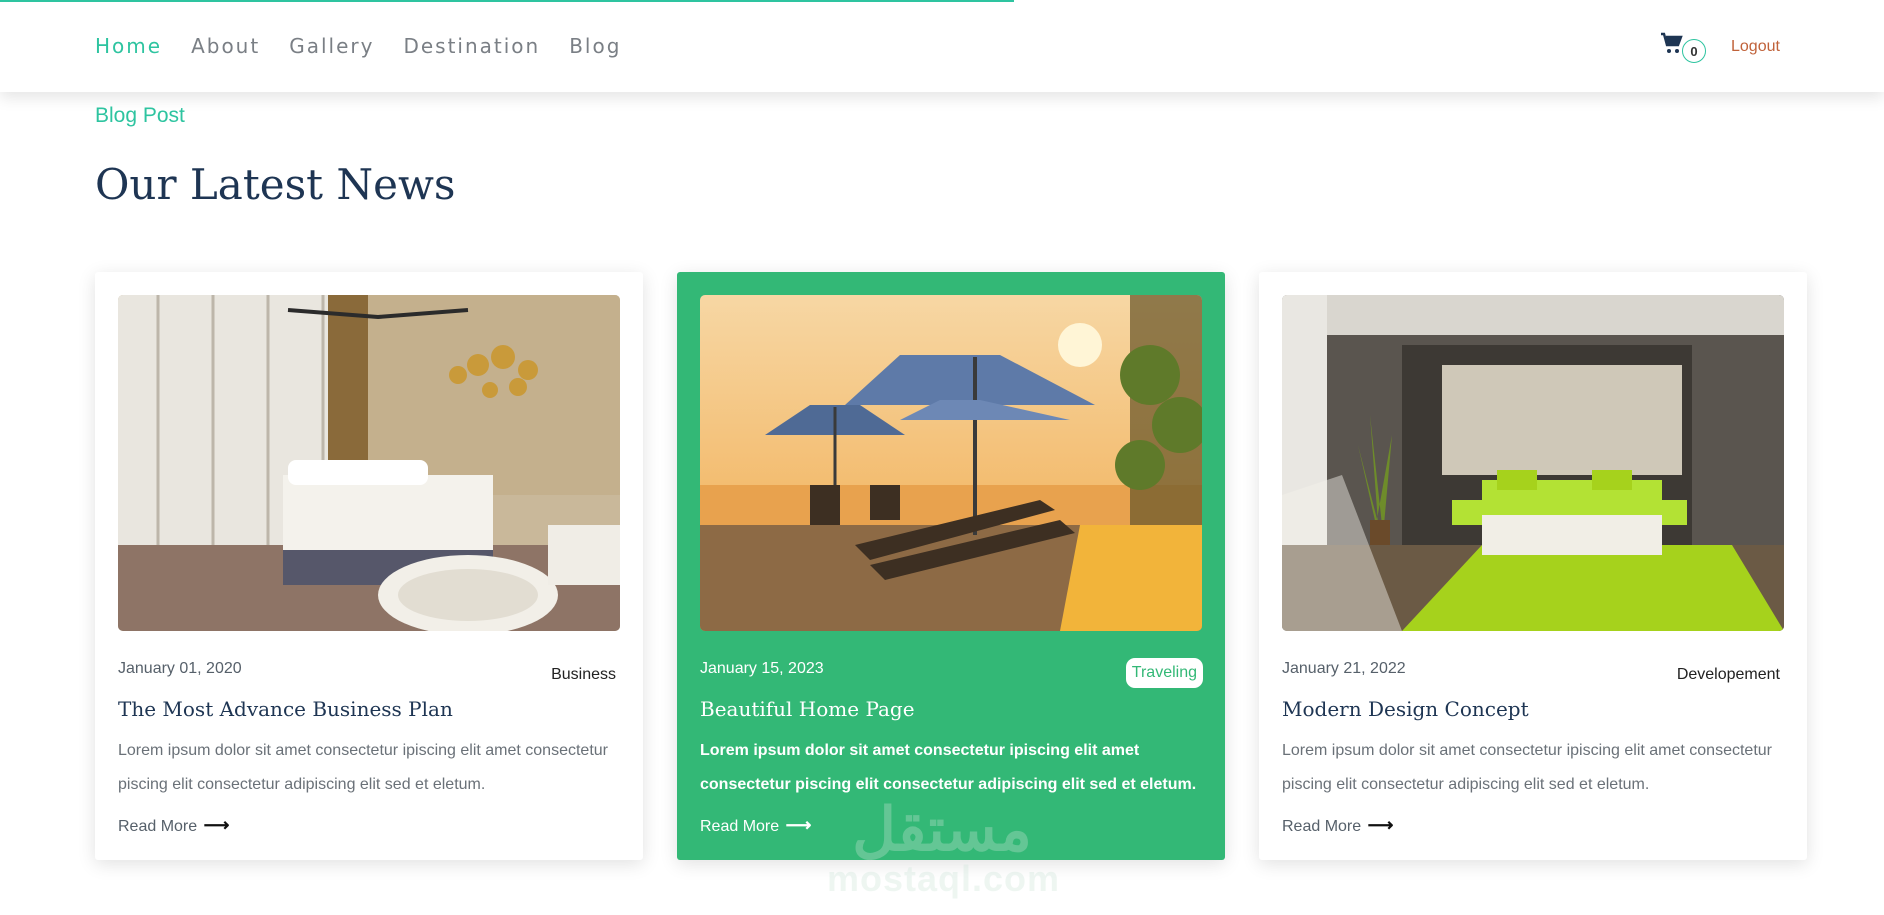 This screenshot has width=1884, height=915. What do you see at coordinates (595, 46) in the screenshot?
I see `nav-blog: Blog` at bounding box center [595, 46].